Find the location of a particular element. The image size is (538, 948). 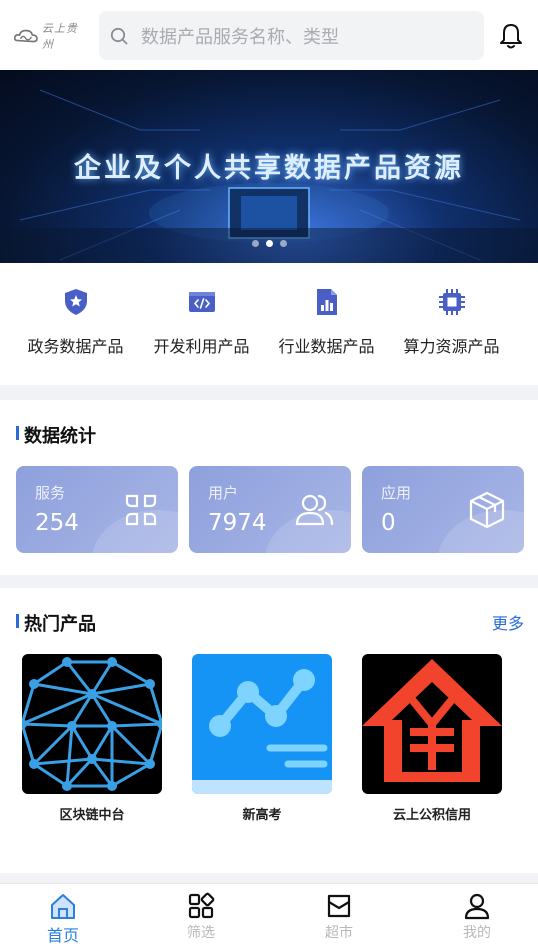

shield-star-icon is located at coordinates (75, 302).